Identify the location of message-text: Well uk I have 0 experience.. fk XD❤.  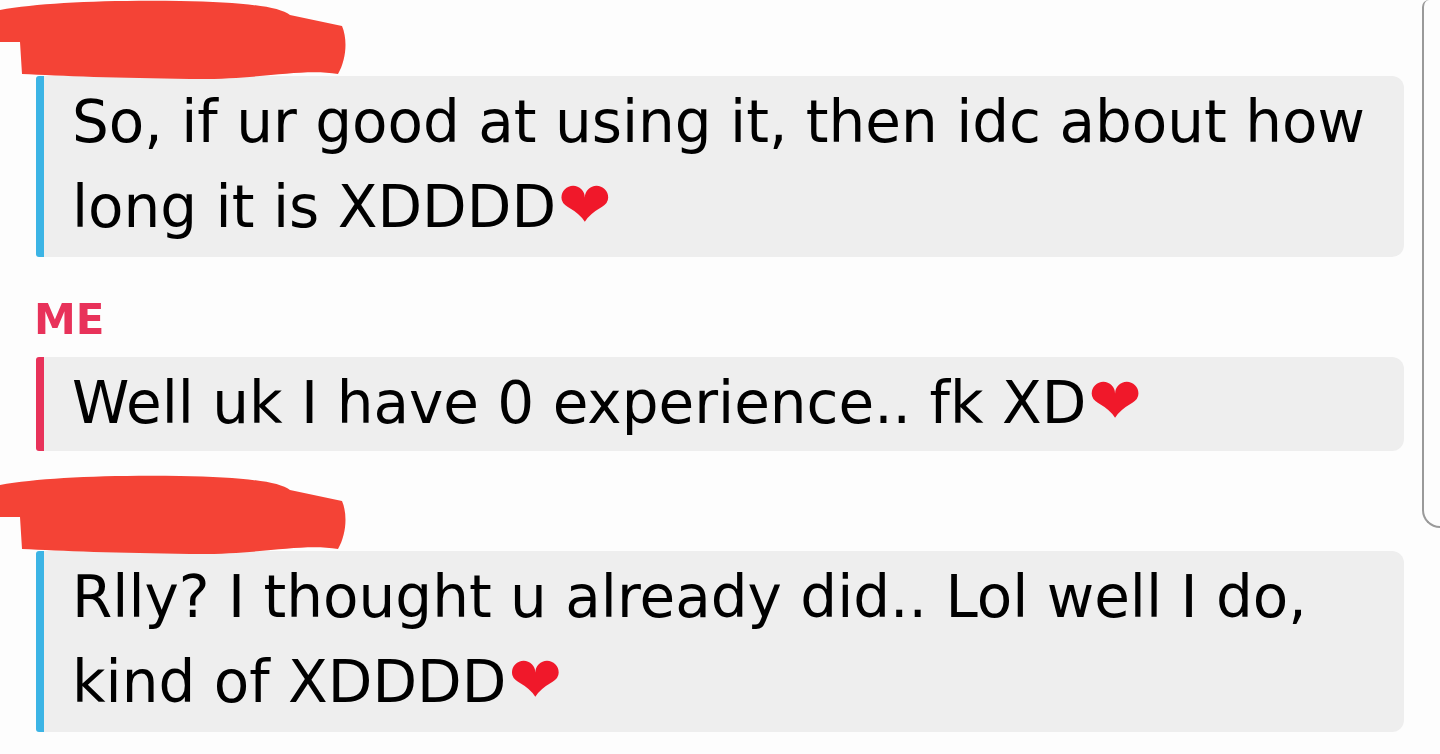
(607, 403).